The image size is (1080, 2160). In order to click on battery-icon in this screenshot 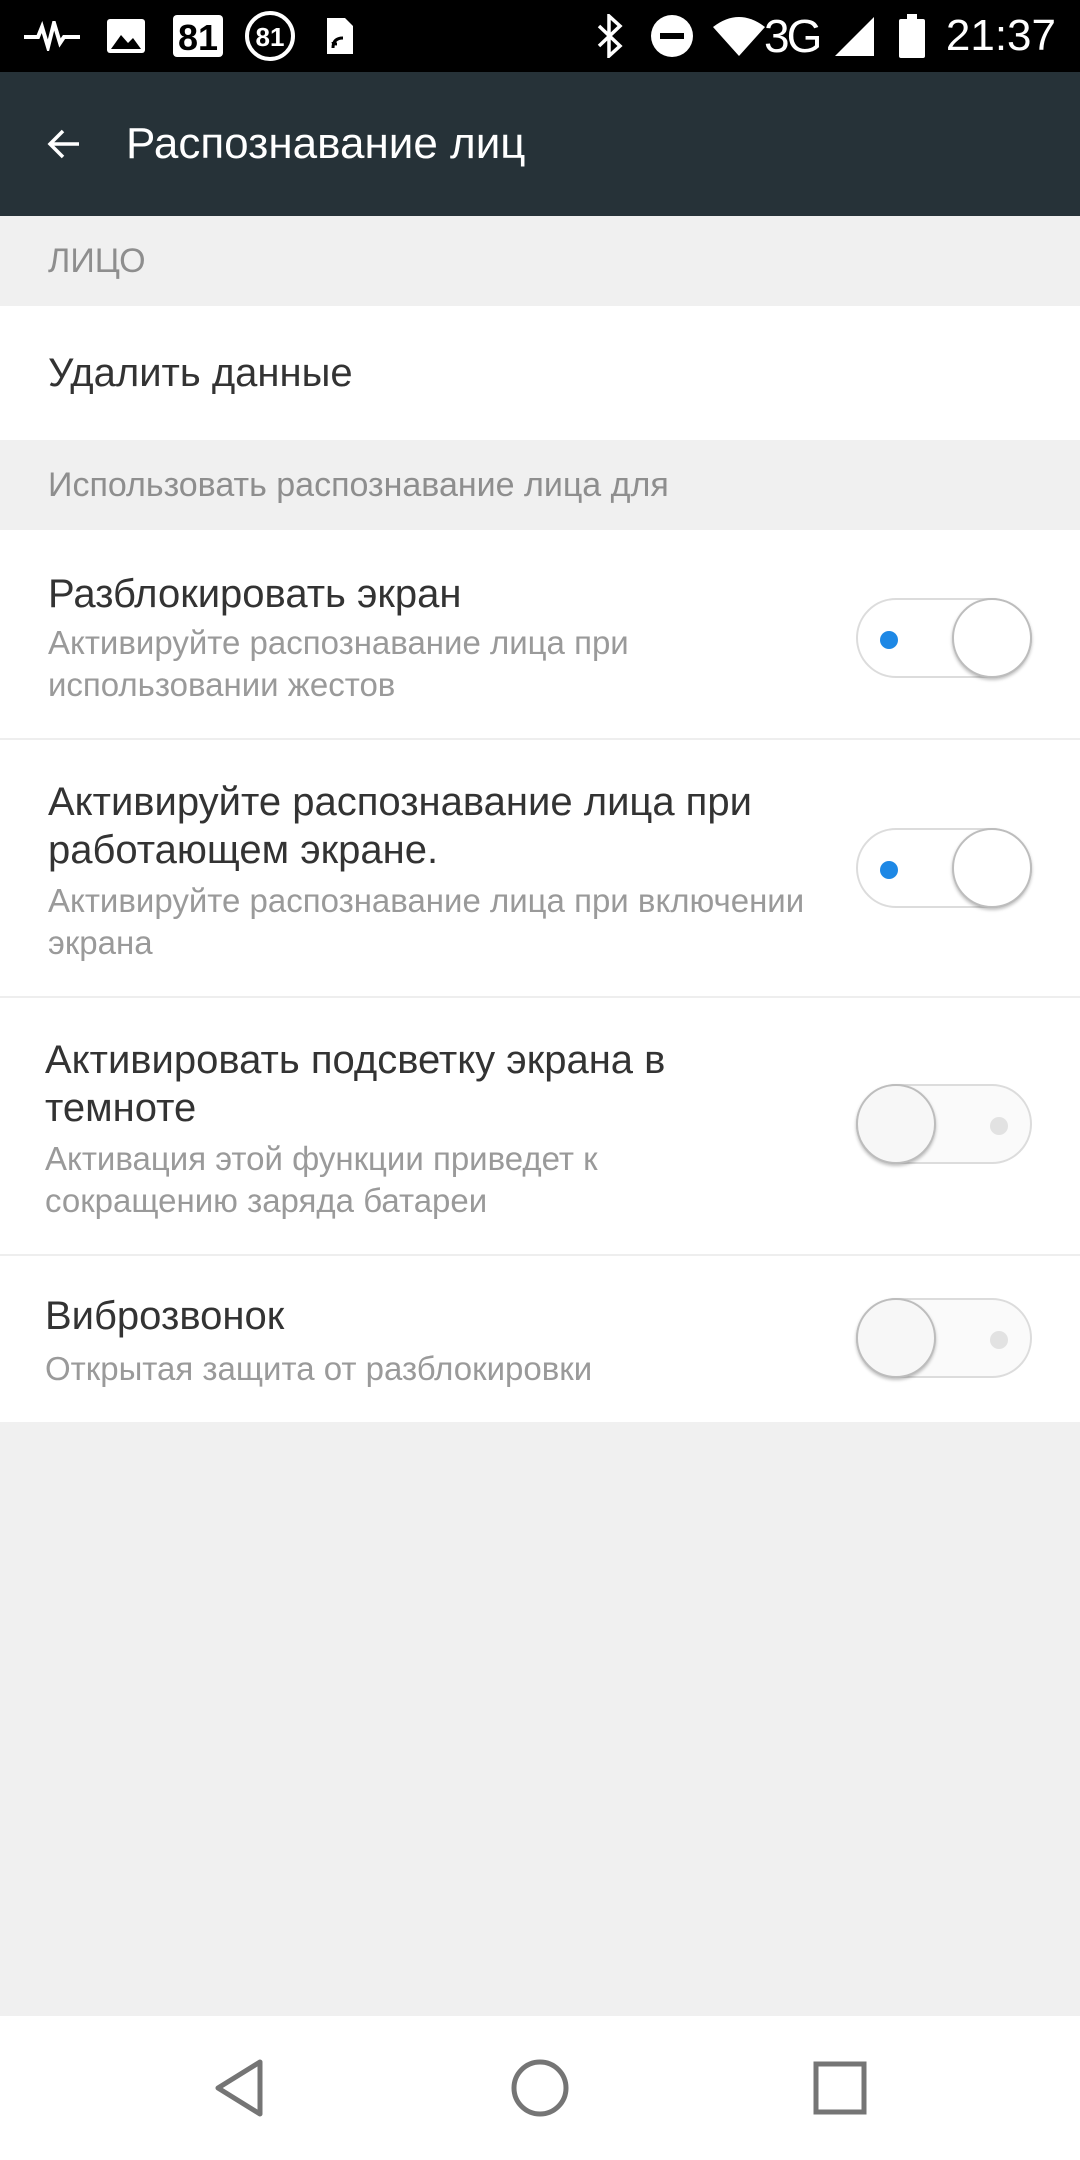, I will do `click(912, 36)`.